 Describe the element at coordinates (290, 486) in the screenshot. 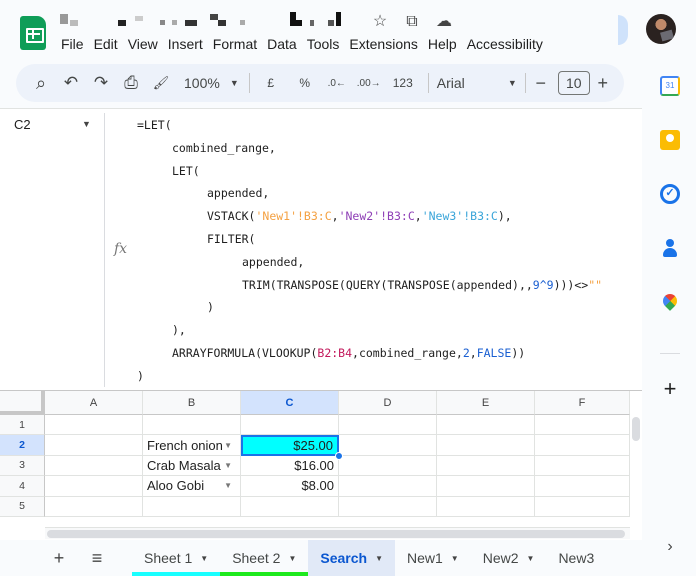

I see `cell-c4: $8.00` at that location.